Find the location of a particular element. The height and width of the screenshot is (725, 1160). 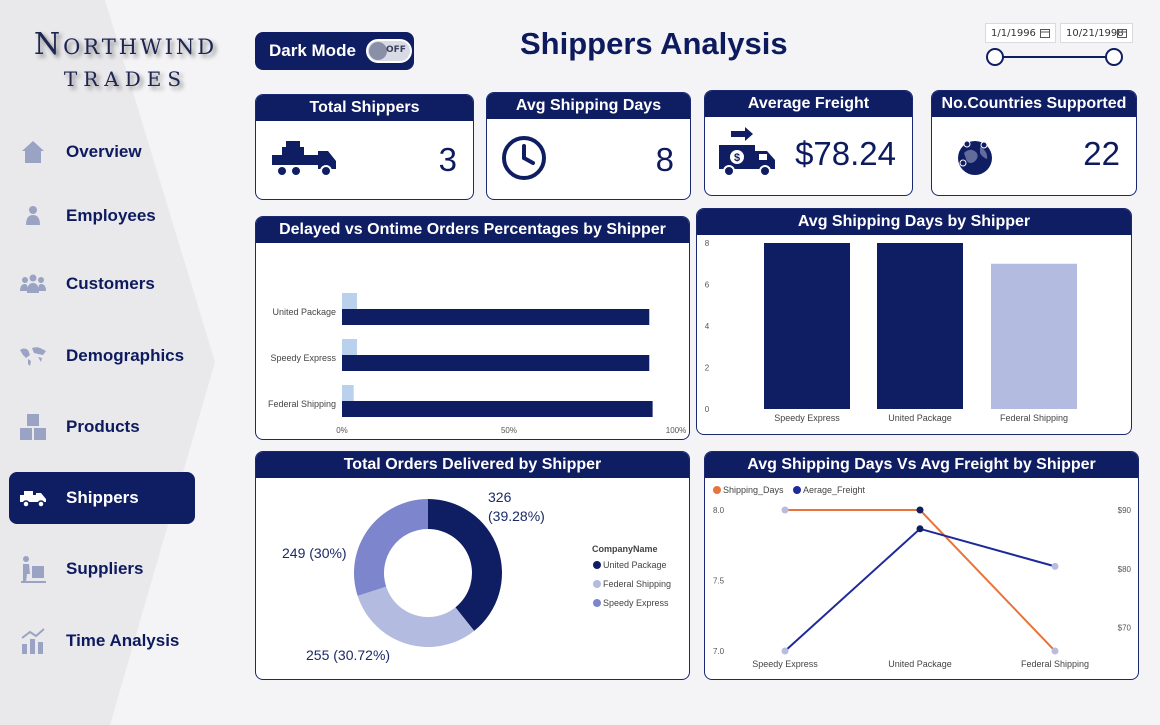

kpi-title: Total Shippers is located at coordinates (364, 108).